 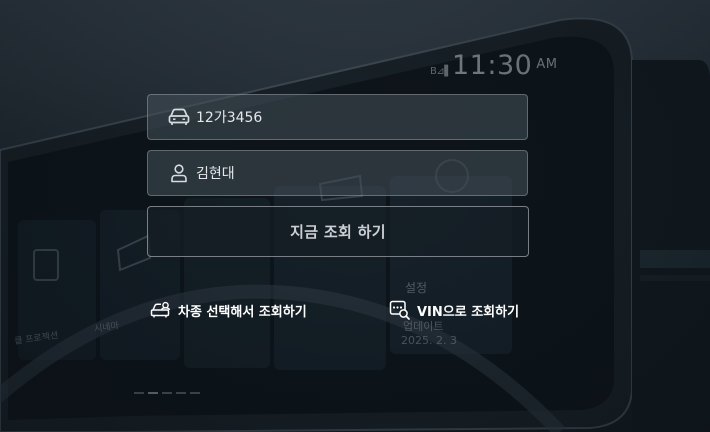 What do you see at coordinates (179, 117) in the screenshot?
I see `car-icon` at bounding box center [179, 117].